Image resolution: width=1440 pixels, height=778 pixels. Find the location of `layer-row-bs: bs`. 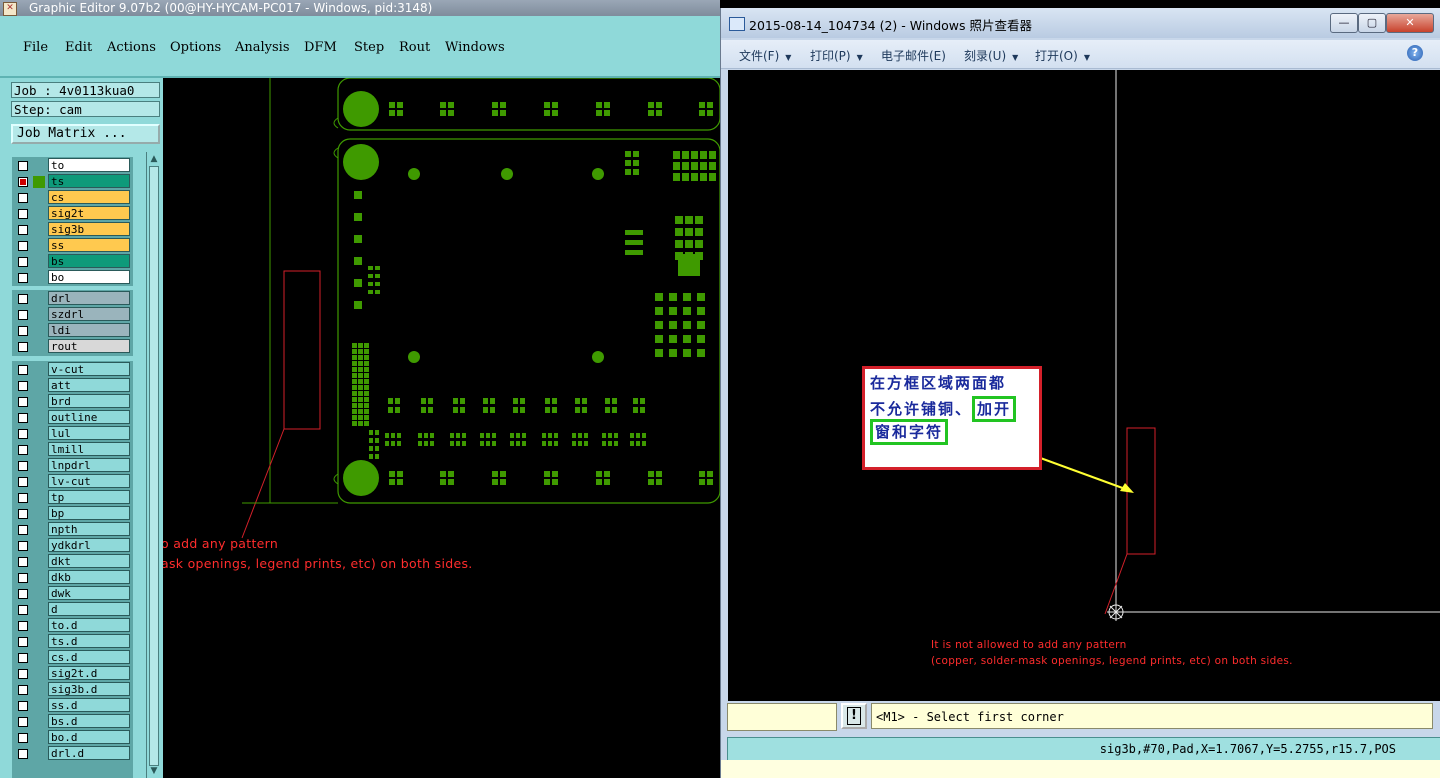

layer-row-bs: bs is located at coordinates (72, 261).